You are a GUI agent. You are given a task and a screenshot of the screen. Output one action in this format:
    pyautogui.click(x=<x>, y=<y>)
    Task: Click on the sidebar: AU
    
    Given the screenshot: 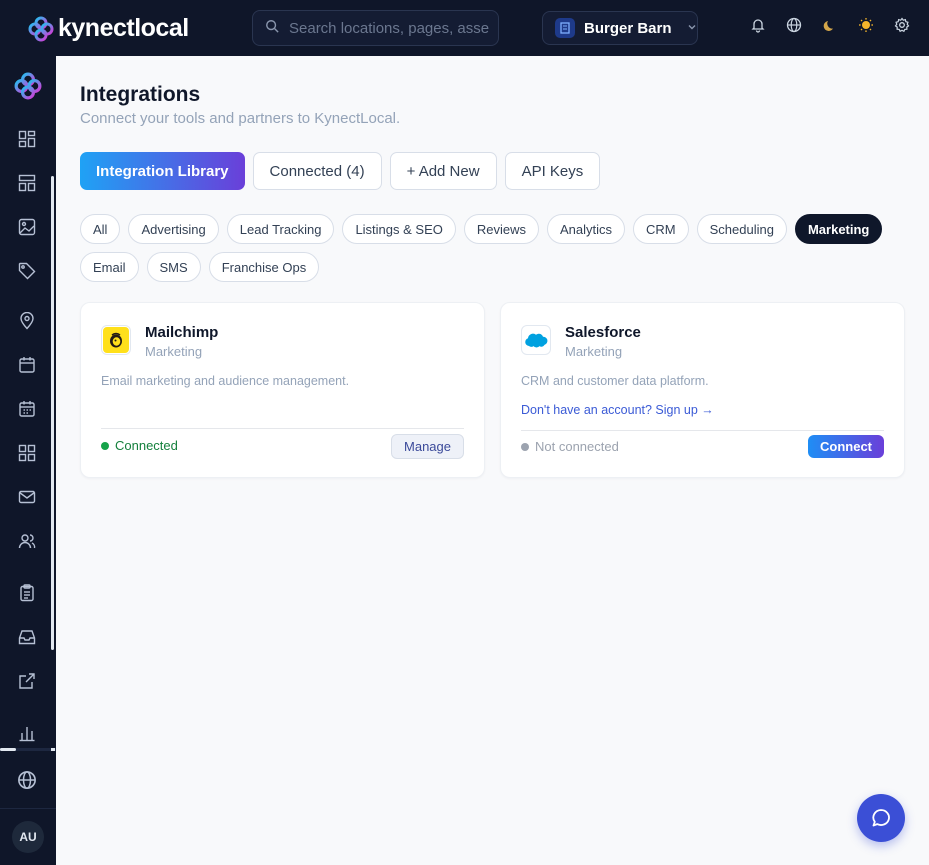 What is the action you would take?
    pyautogui.click(x=28, y=460)
    